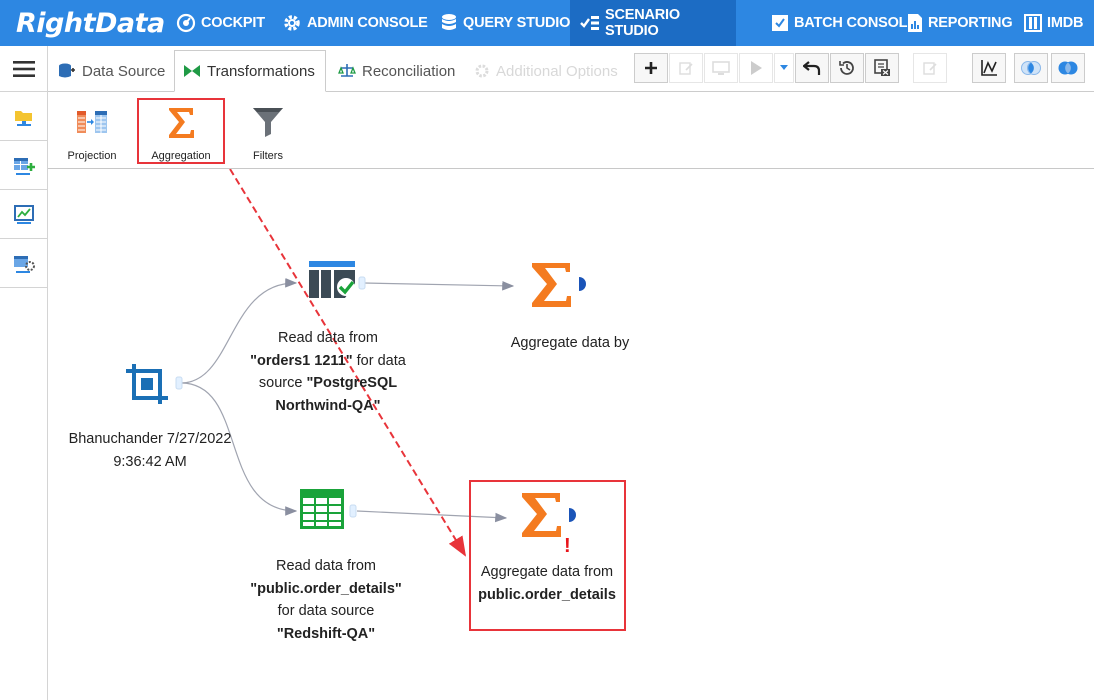 The image size is (1094, 700). Describe the element at coordinates (322, 511) in the screenshot. I see `source2-node` at that location.